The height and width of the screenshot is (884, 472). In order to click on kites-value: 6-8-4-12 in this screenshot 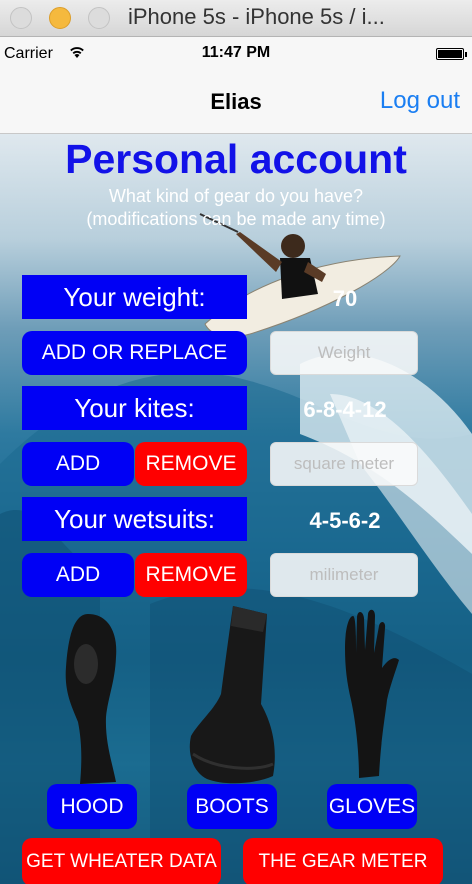, I will do `click(345, 409)`.